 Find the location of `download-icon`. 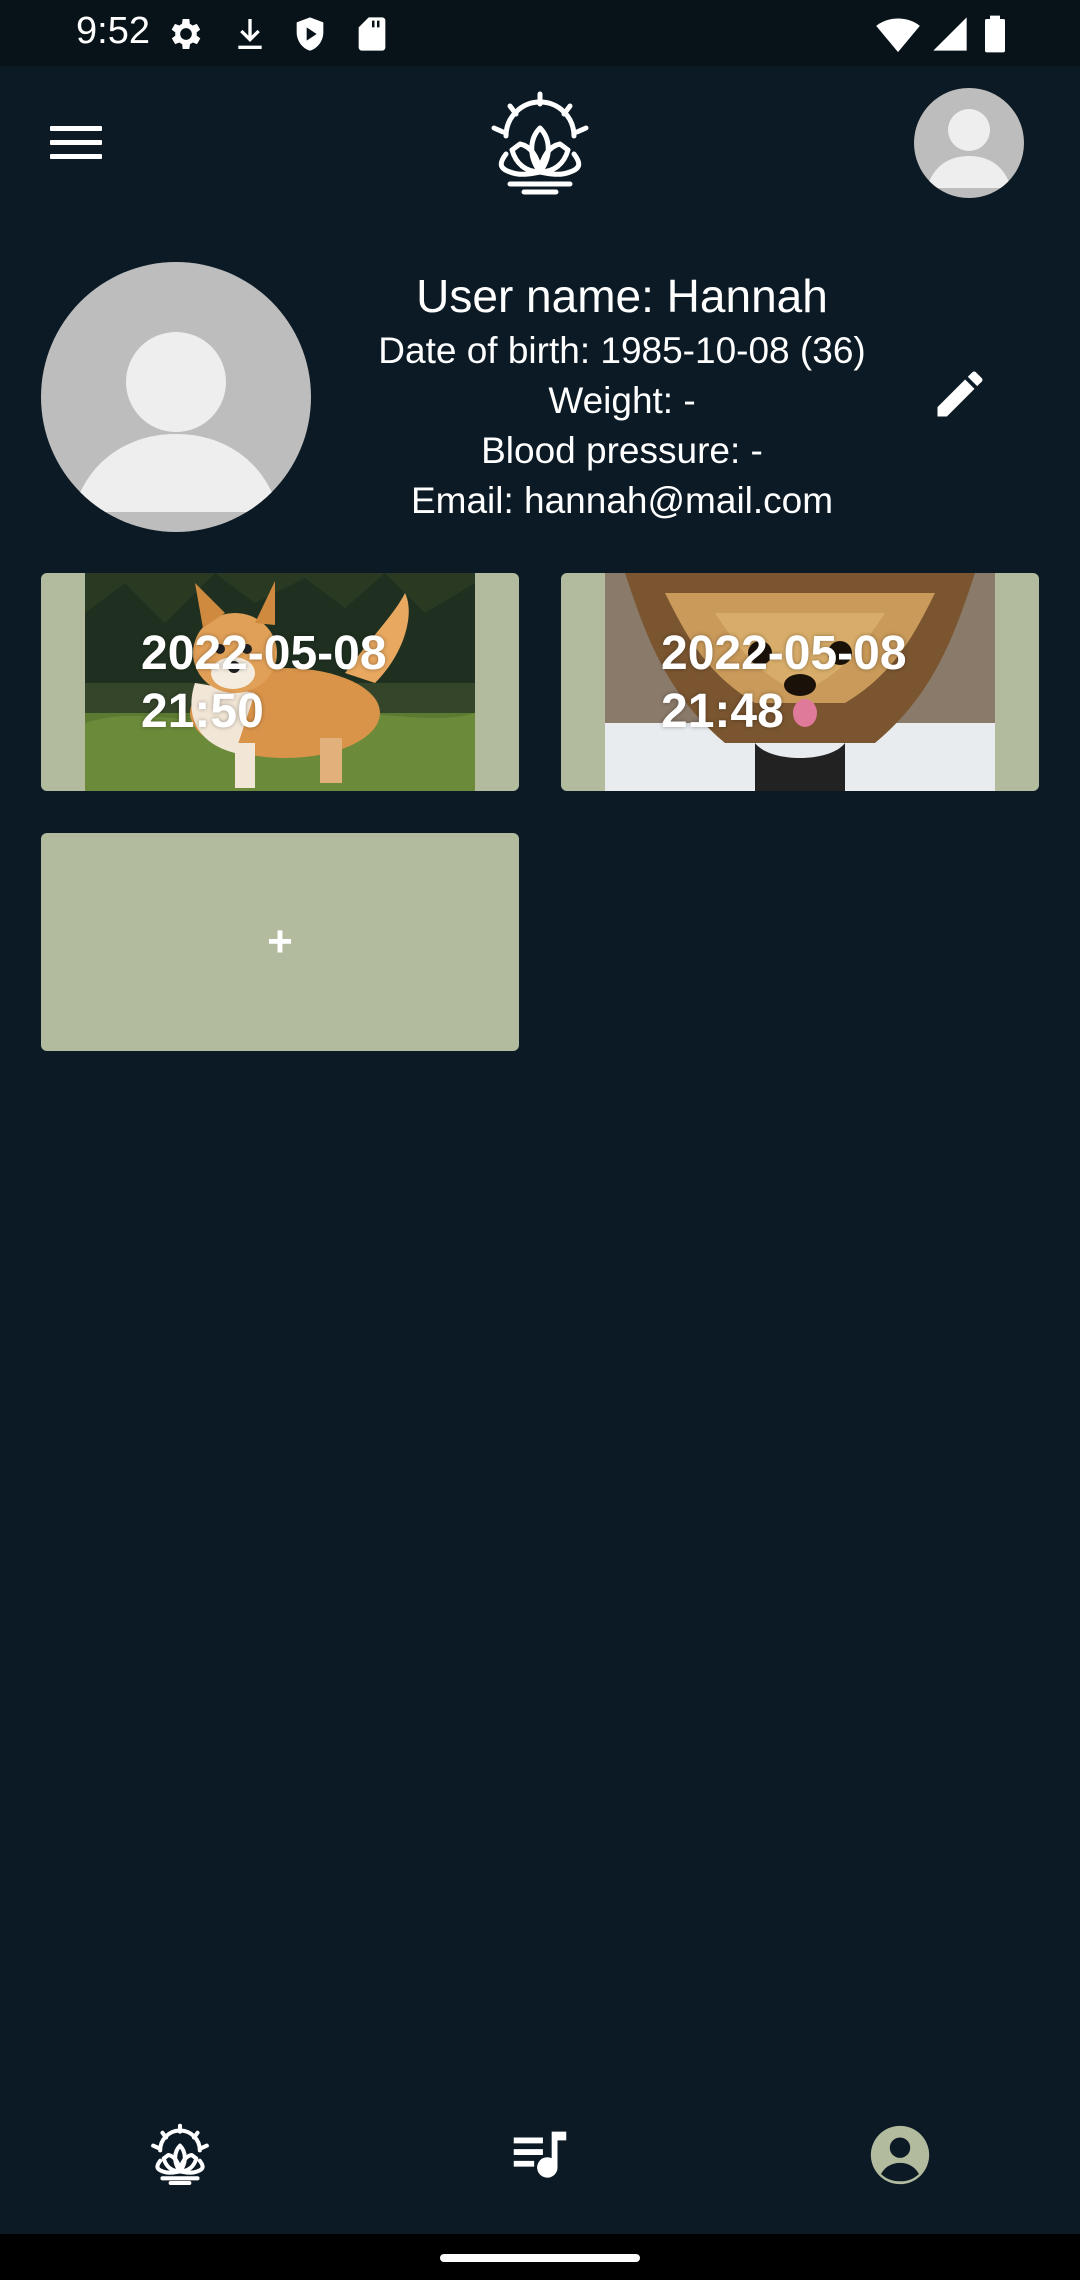

download-icon is located at coordinates (250, 34).